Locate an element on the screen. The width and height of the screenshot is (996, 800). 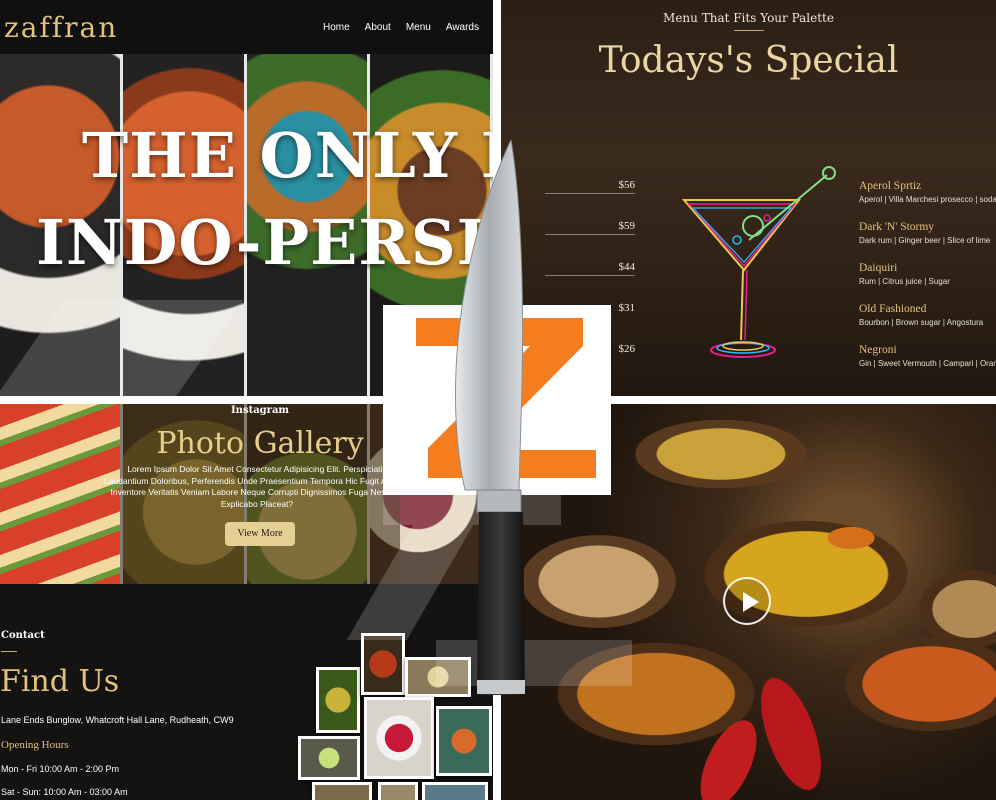
menu-item-name: Old Fashioned is located at coordinates (893, 309).